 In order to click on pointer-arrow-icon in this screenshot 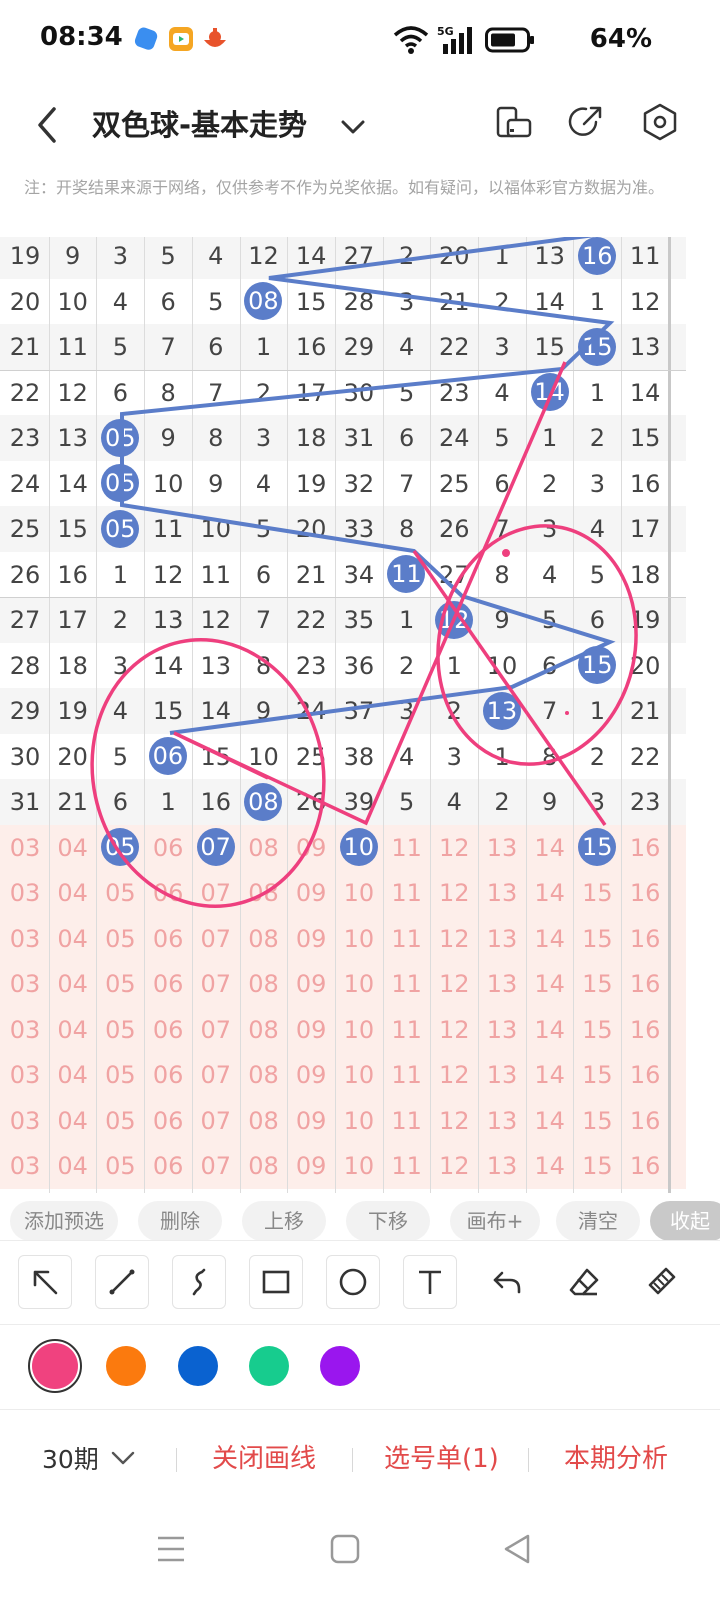, I will do `click(45, 1282)`.